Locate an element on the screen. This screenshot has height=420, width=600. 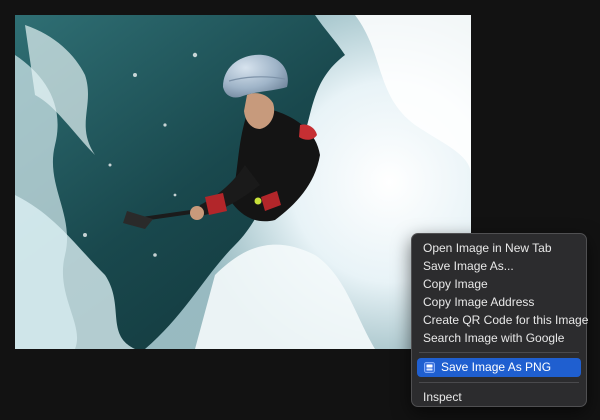
menu-item-search-image-google: Search Image with Google is located at coordinates (499, 338).